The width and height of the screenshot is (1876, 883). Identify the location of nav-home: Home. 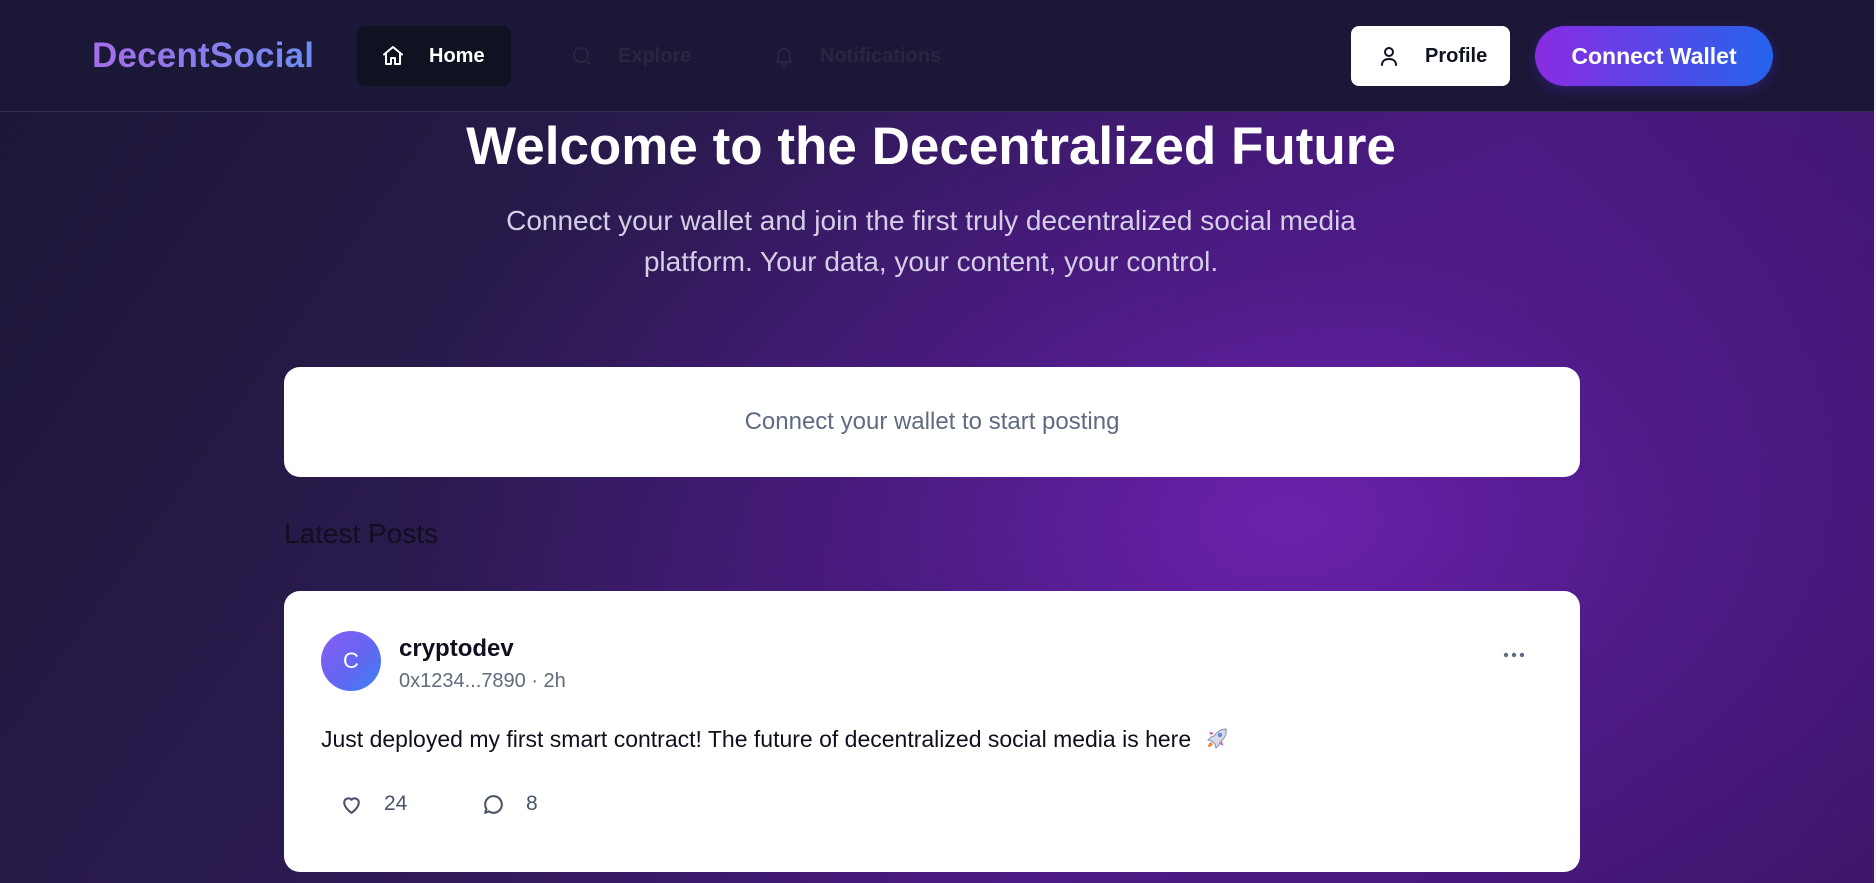
(434, 56).